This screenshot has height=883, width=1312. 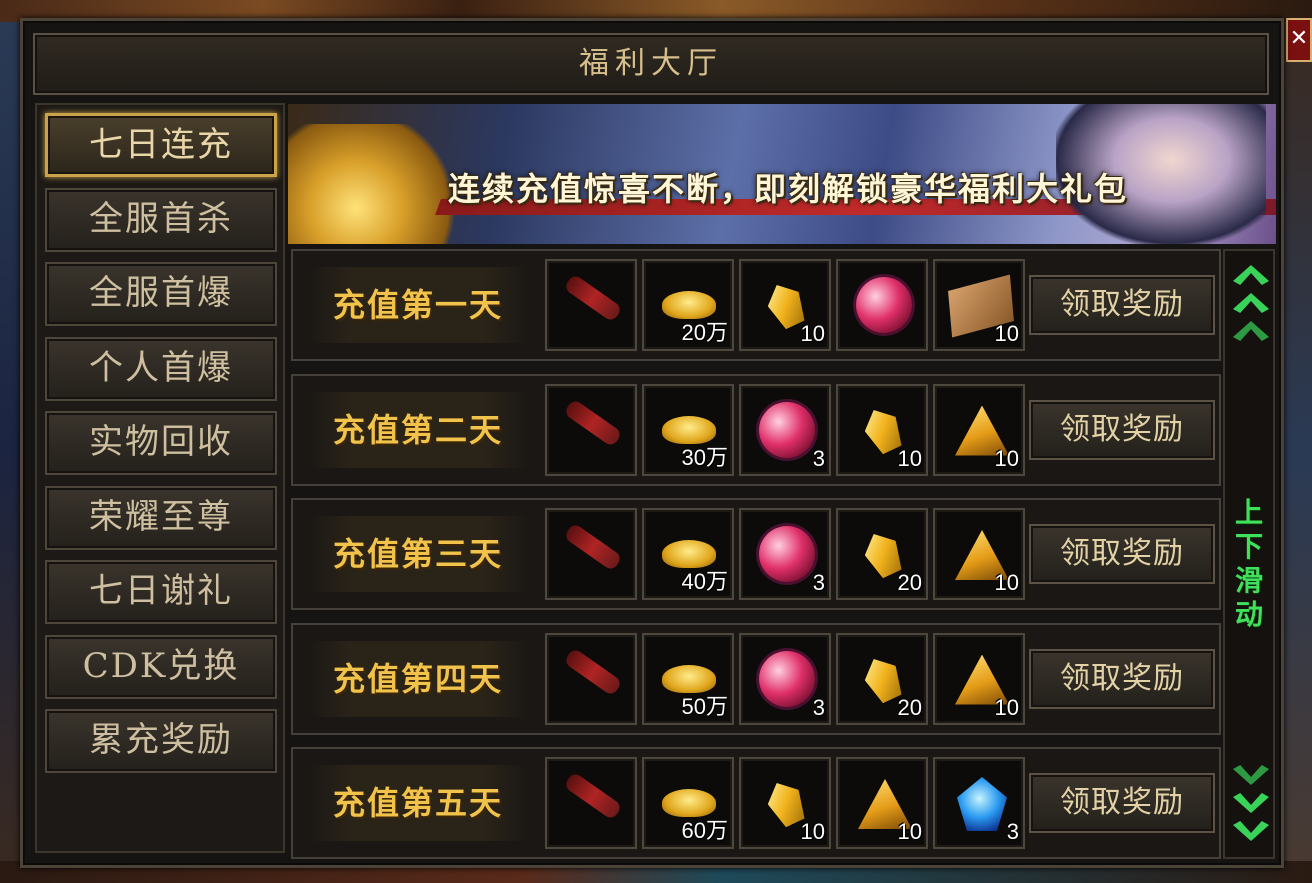 I want to click on promo-banner: 连续充值惊喜不断，即刻解锁豪华福利大礼包, so click(x=782, y=174).